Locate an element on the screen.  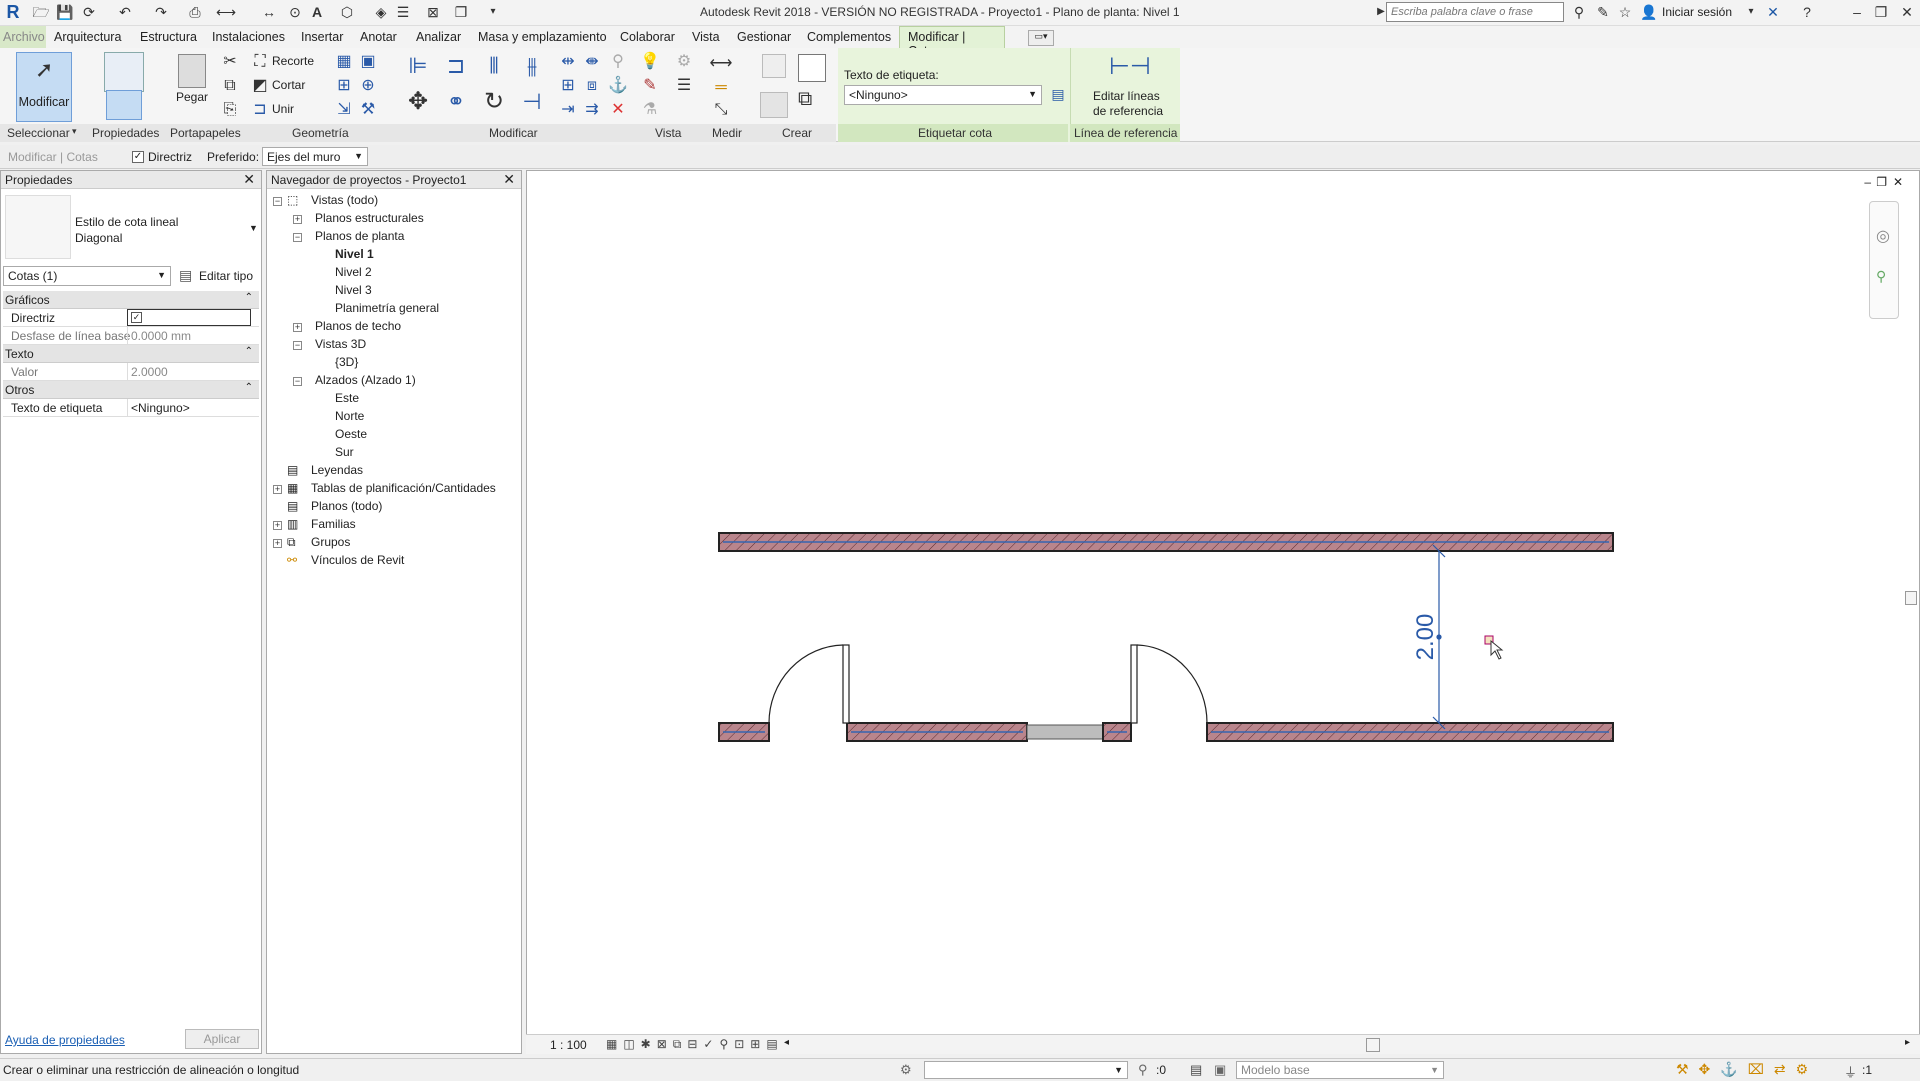
wall-bottom-middle is located at coordinates (989, 732).